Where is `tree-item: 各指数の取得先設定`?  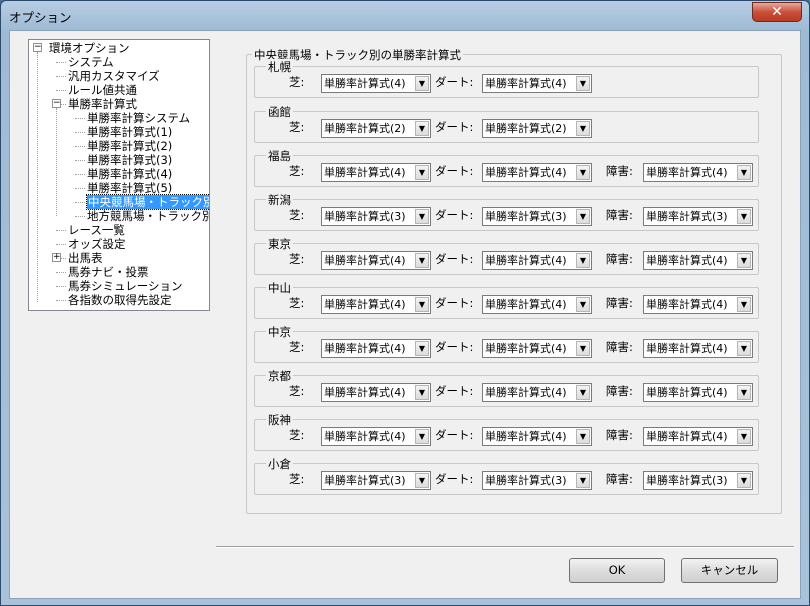 tree-item: 各指数の取得先設定 is located at coordinates (120, 300).